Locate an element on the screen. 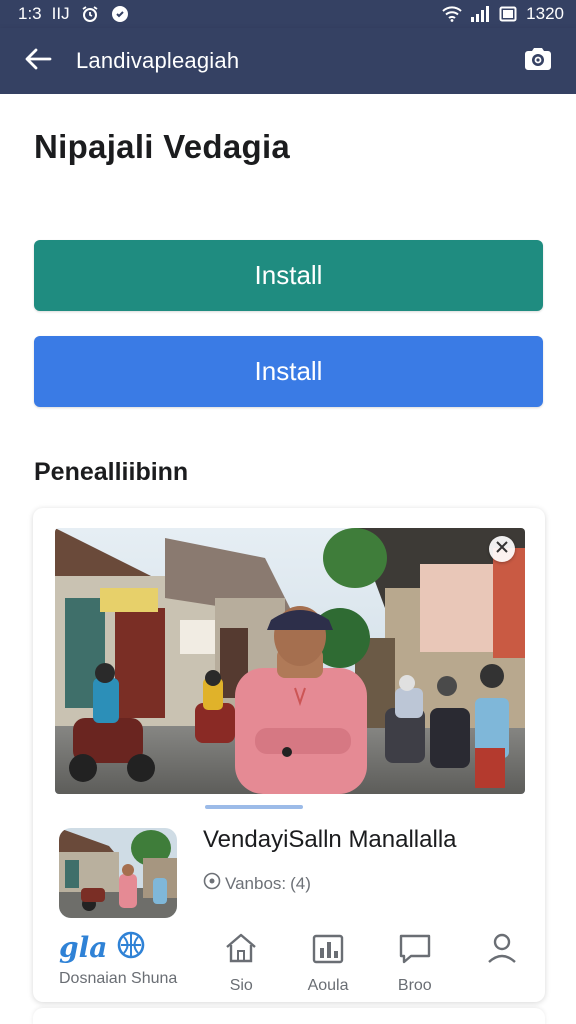 The height and width of the screenshot is (1024, 576). status-clock: 1320 is located at coordinates (545, 13).